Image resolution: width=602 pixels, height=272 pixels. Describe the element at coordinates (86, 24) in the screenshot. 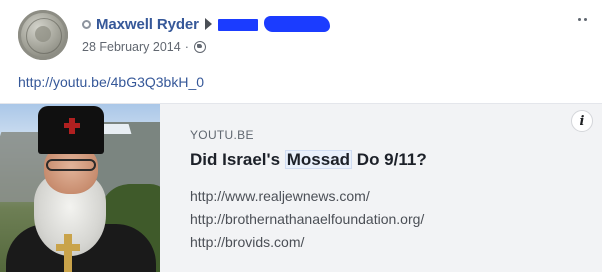

I see `status-dot-icon` at that location.